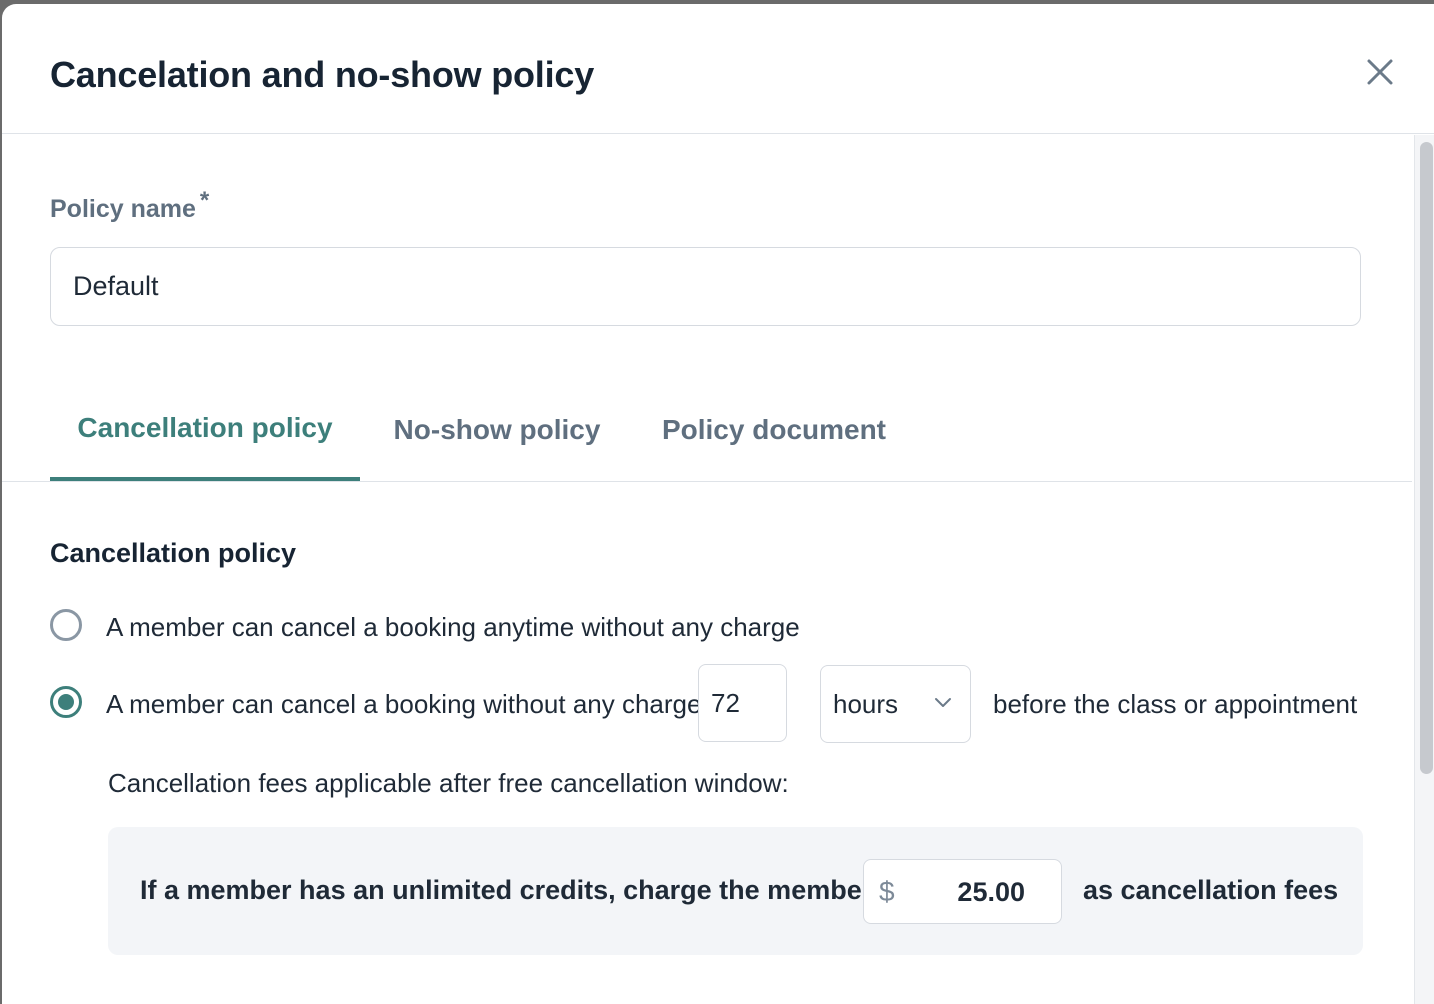 The height and width of the screenshot is (1004, 1434). What do you see at coordinates (742, 703) in the screenshot?
I see `cancel-window-input` at bounding box center [742, 703].